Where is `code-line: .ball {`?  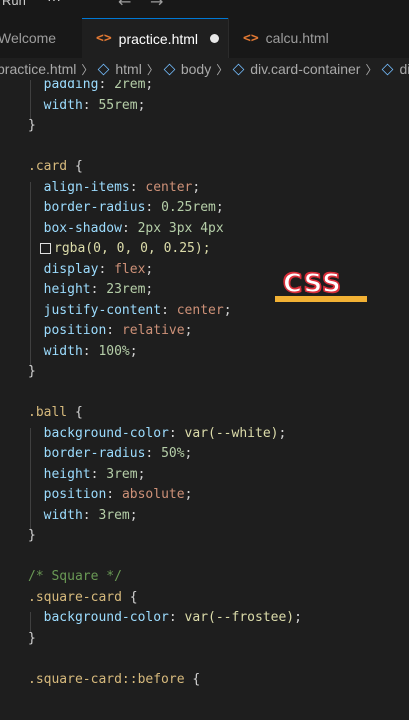 code-line: .ball { is located at coordinates (55, 412).